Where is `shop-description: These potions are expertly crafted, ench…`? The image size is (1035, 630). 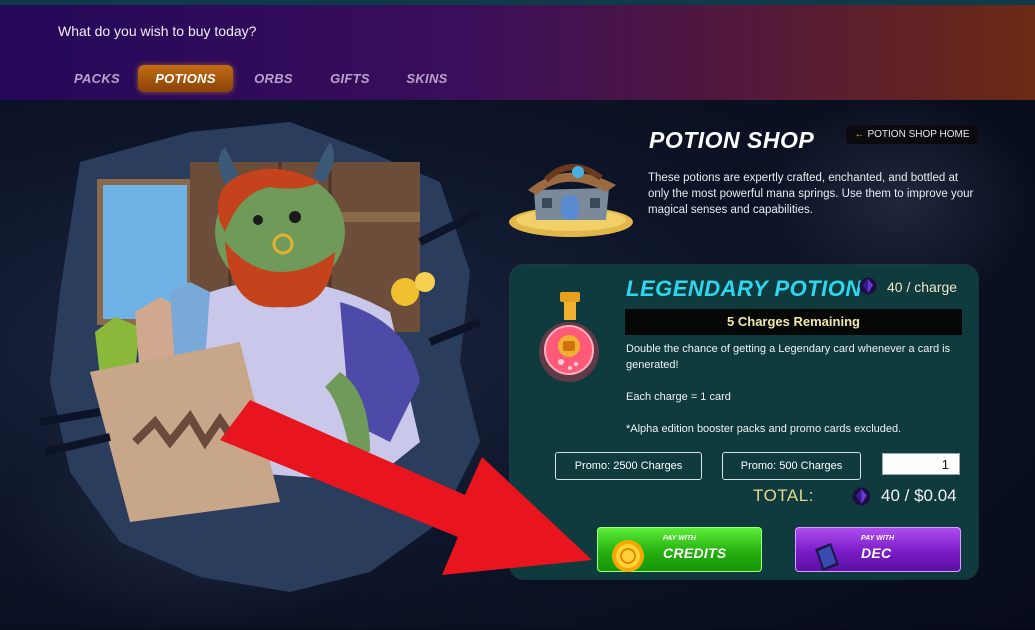
shop-description: These potions are expertly crafted, ench… is located at coordinates (811, 194).